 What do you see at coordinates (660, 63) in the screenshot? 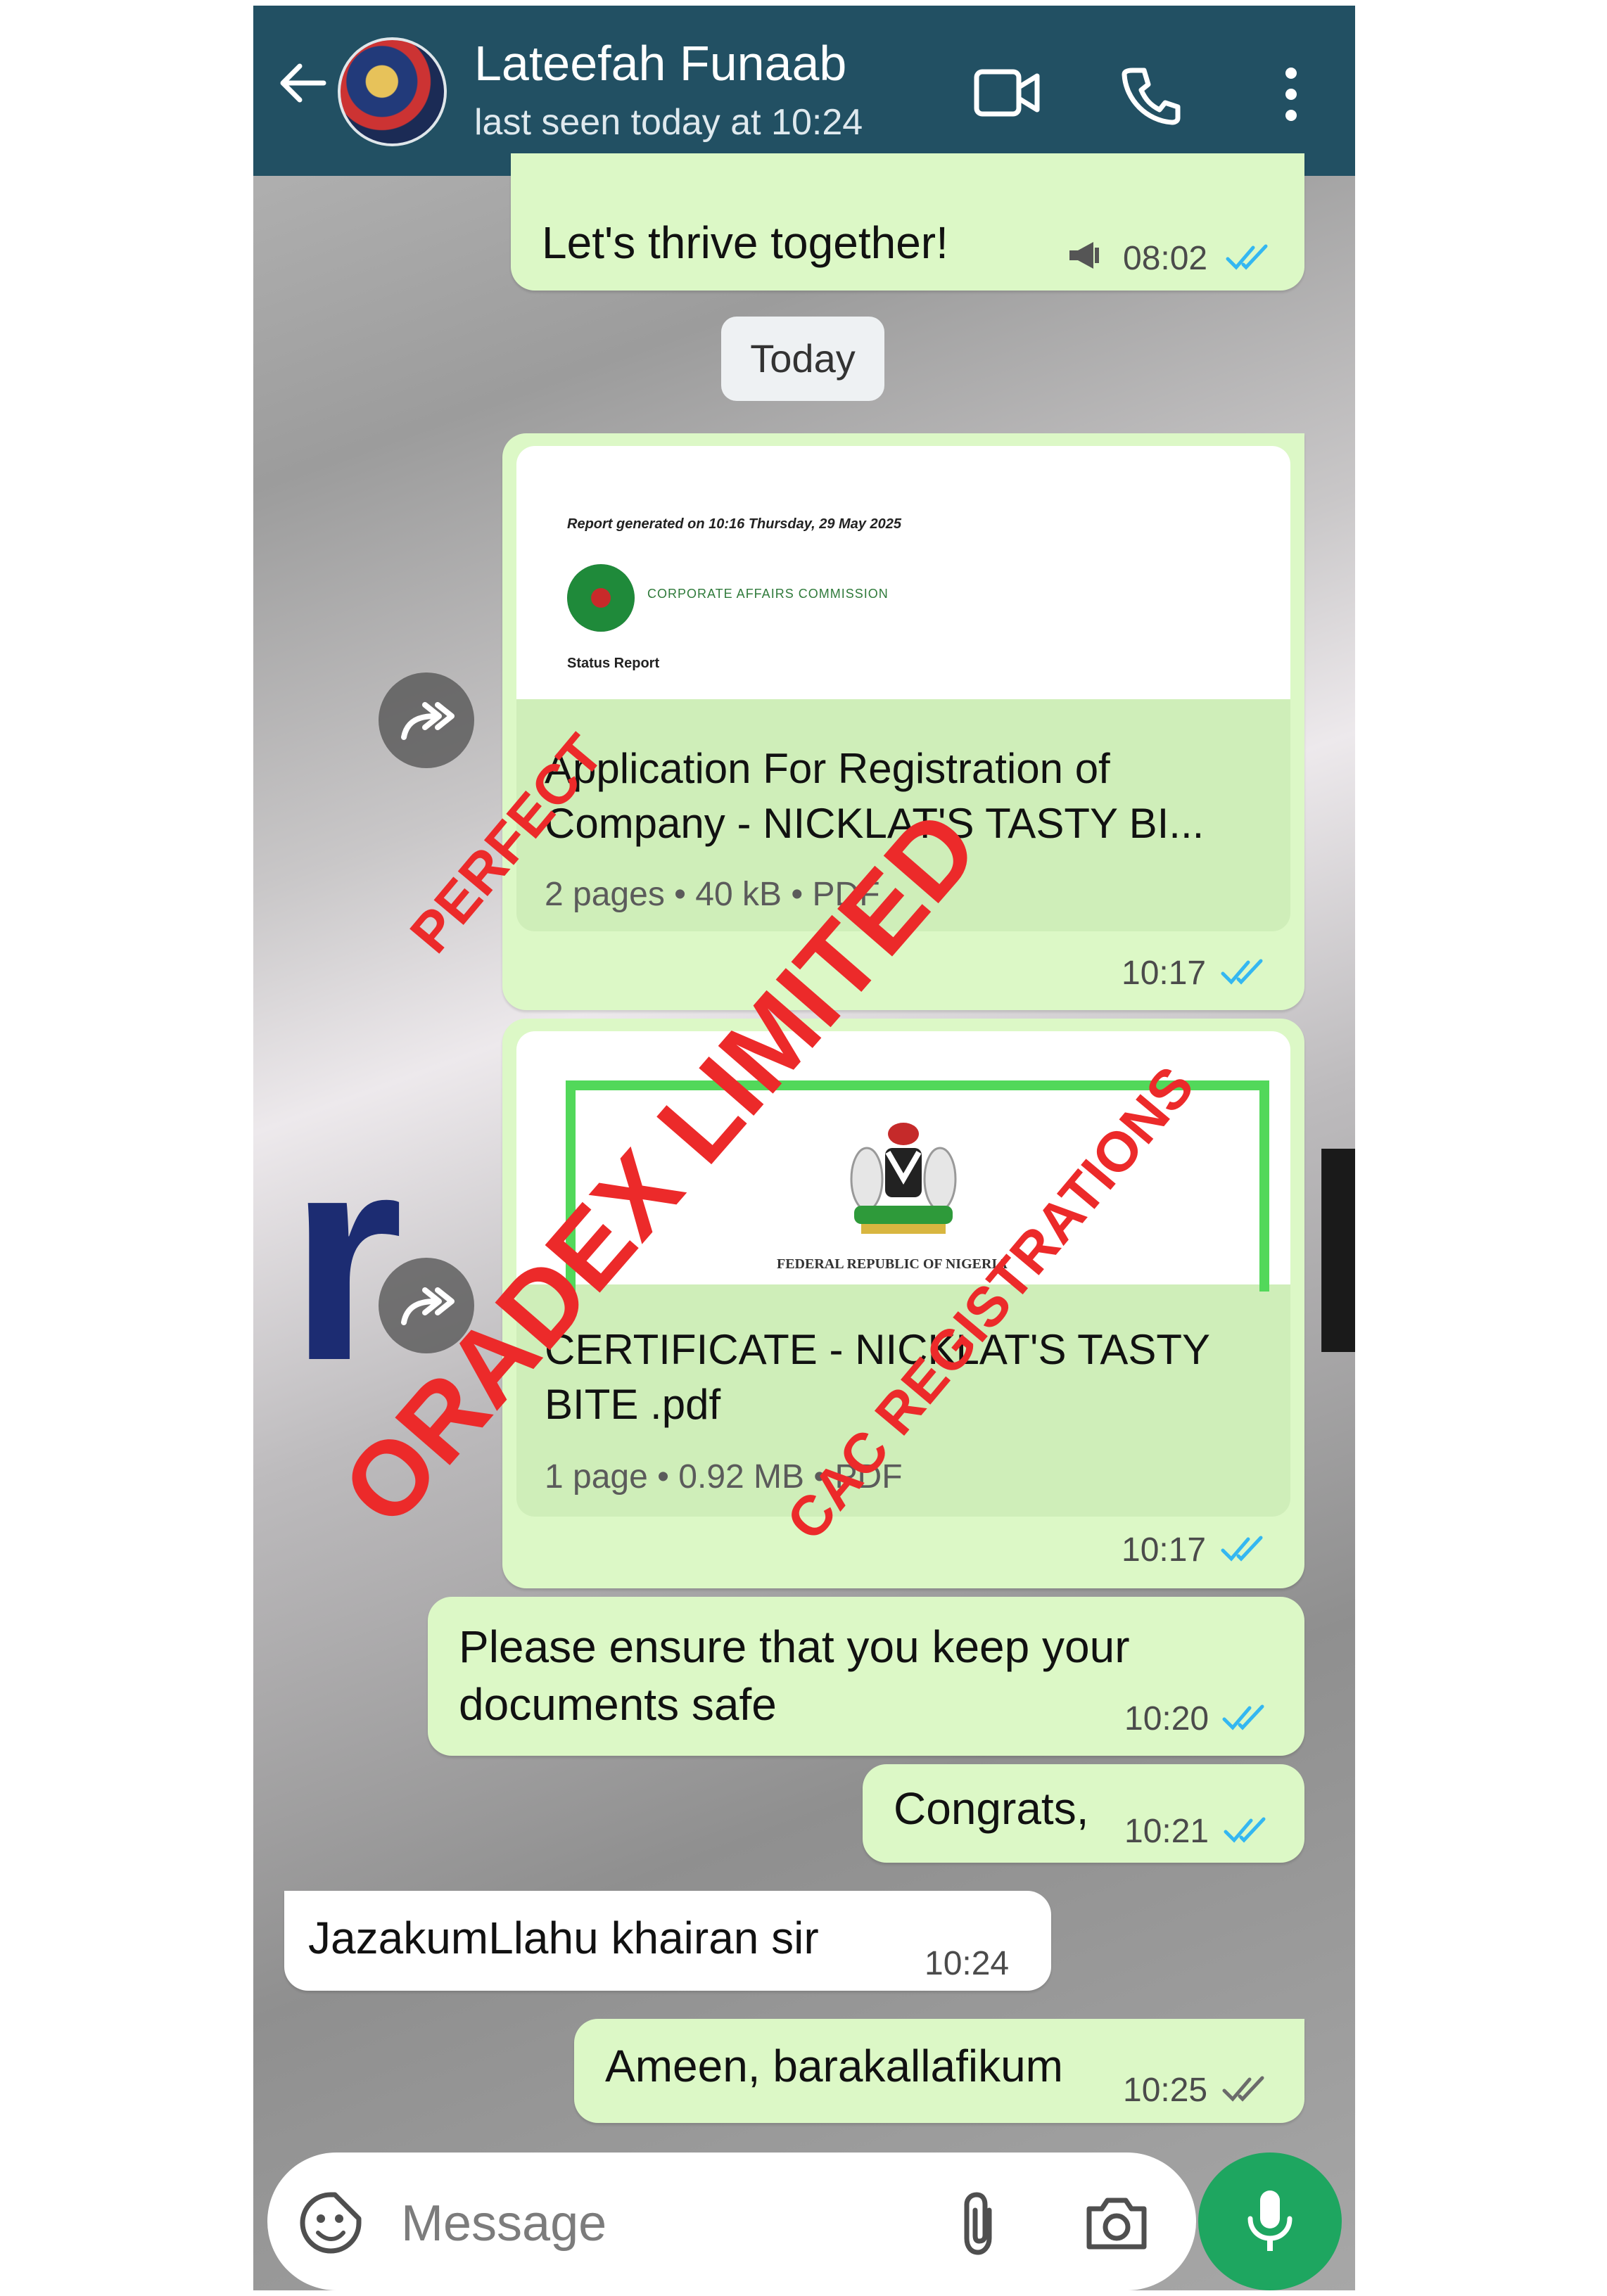
I see `contact-name: Lateefah Funaab` at bounding box center [660, 63].